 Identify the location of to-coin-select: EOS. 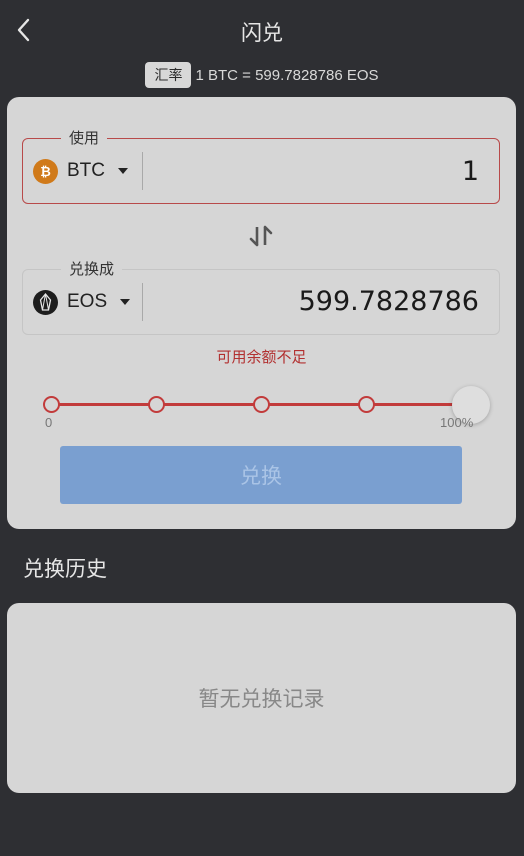
(82, 302).